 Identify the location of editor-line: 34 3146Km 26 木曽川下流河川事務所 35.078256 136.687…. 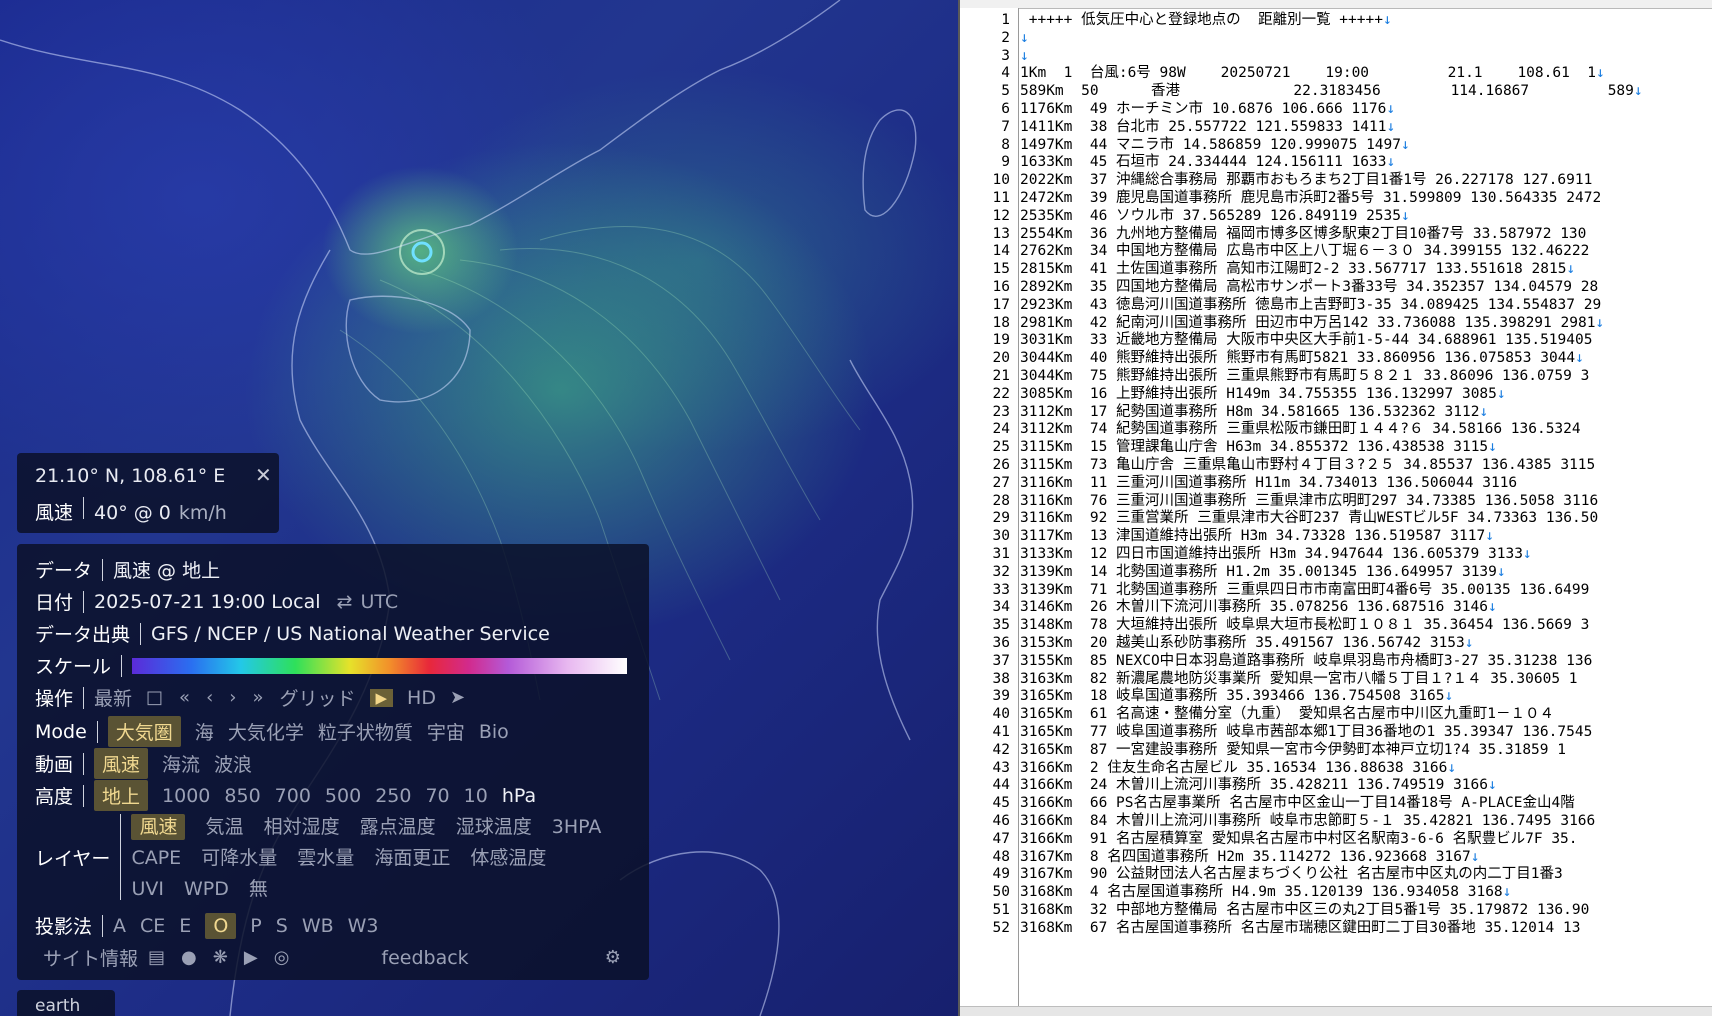
(1336, 607).